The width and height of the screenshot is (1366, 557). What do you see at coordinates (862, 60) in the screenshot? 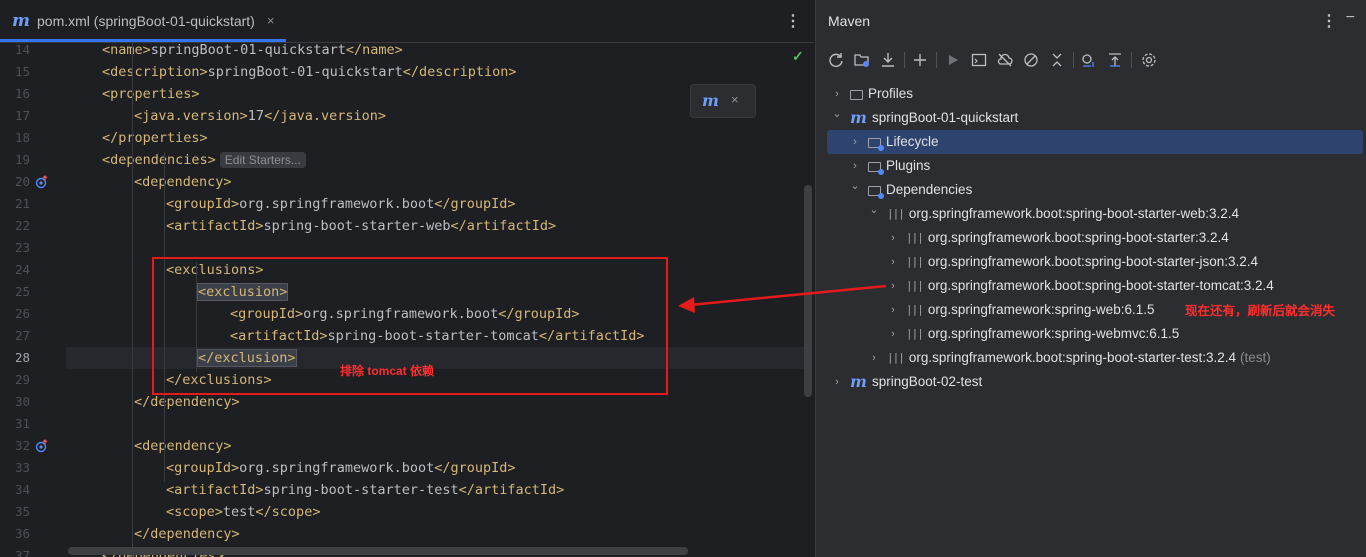
I see `generate-sources-icon` at bounding box center [862, 60].